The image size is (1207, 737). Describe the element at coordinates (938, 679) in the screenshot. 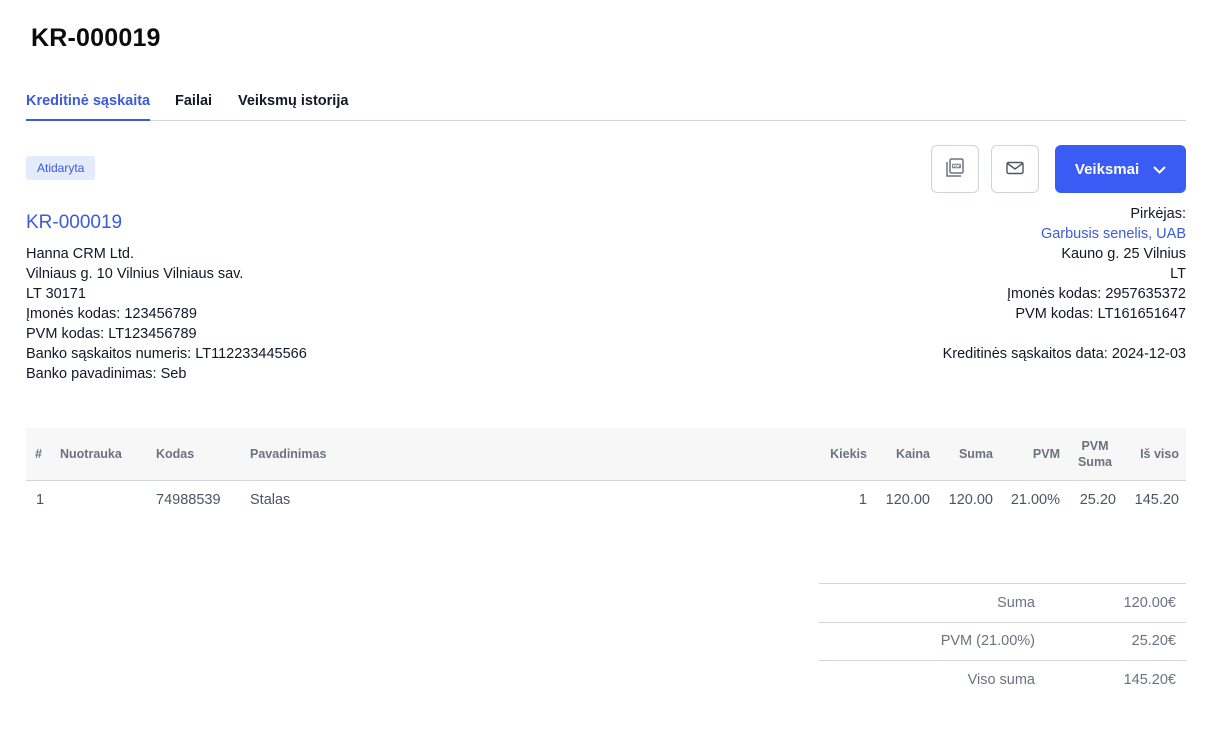

I see `totals-grand-label: Viso suma` at that location.